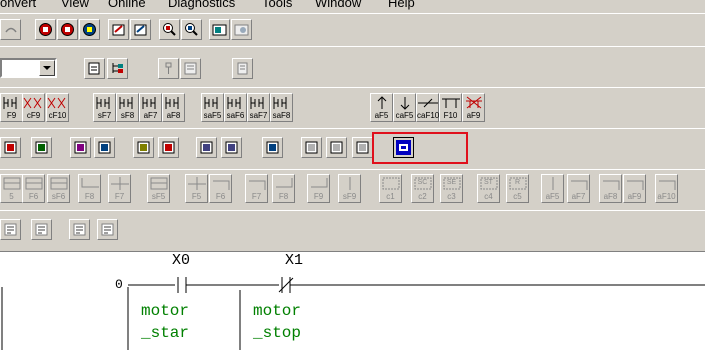 This screenshot has width=705, height=350. I want to click on sfc-symbol-key-6: F5, so click(196, 188).